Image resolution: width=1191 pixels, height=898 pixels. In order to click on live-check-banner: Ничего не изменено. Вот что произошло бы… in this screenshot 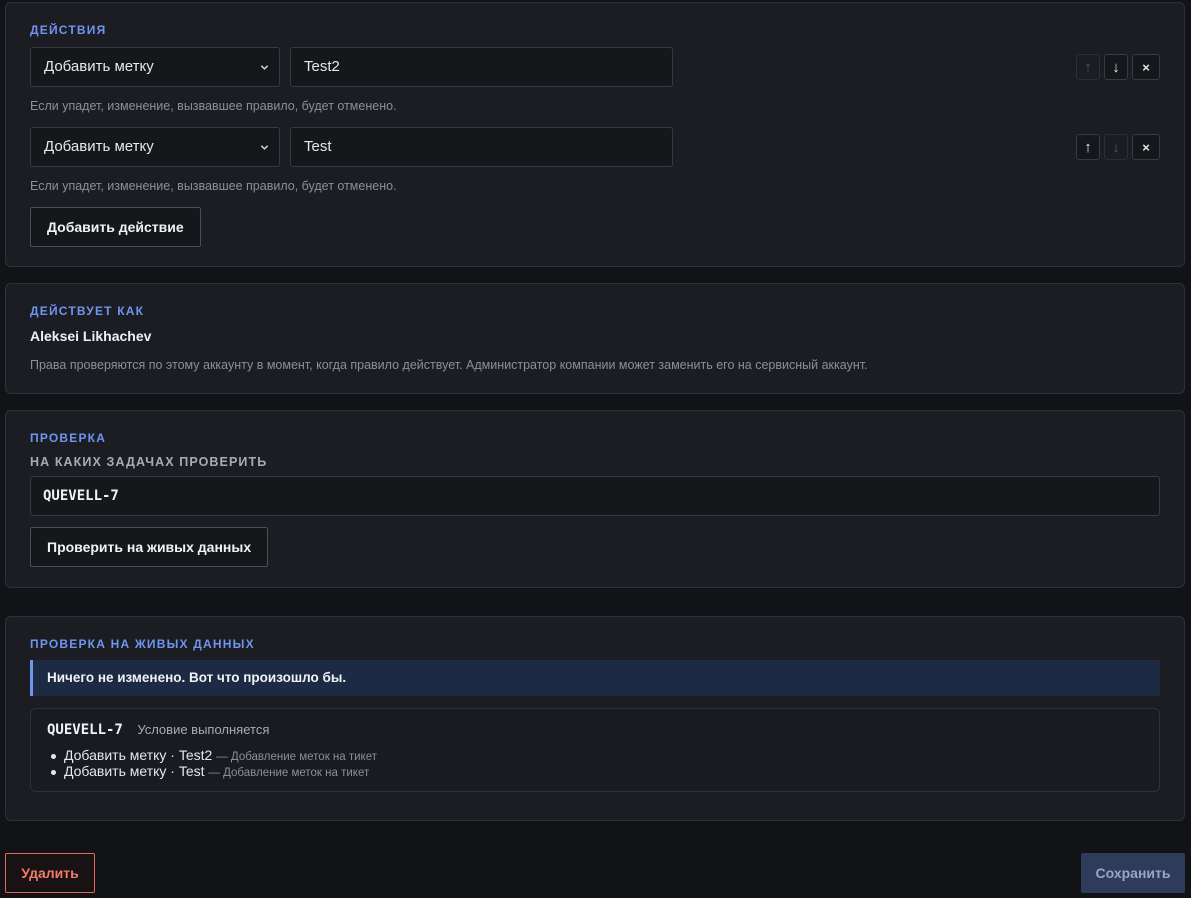, I will do `click(595, 678)`.